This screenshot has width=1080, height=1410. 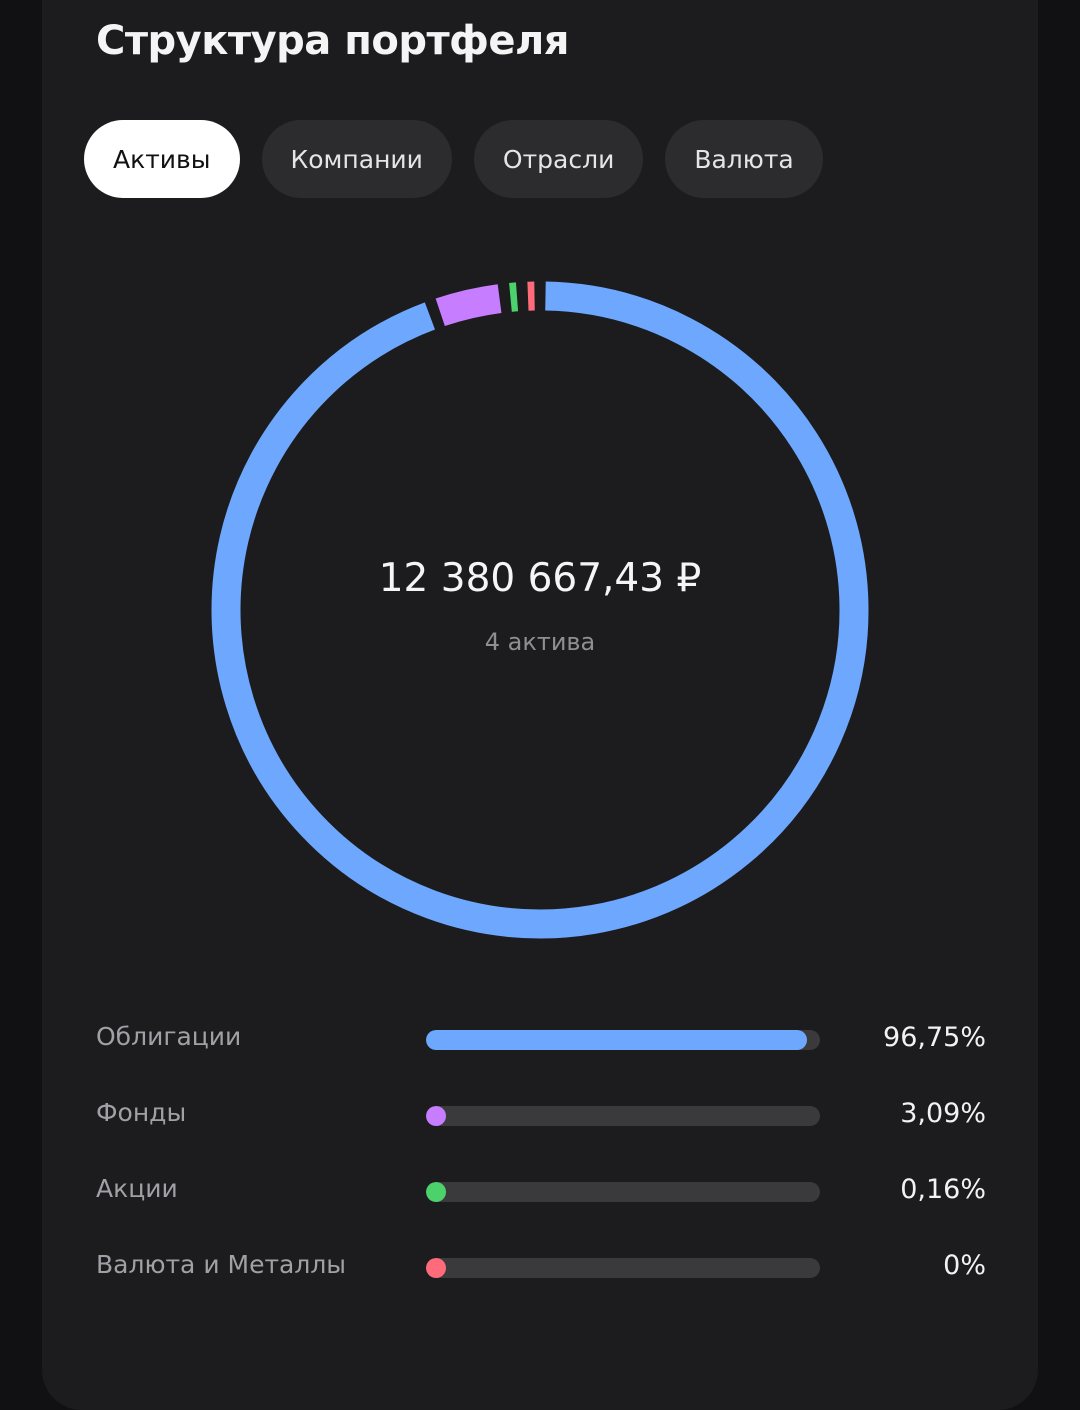 I want to click on tab-currency: Валюта, so click(x=743, y=159).